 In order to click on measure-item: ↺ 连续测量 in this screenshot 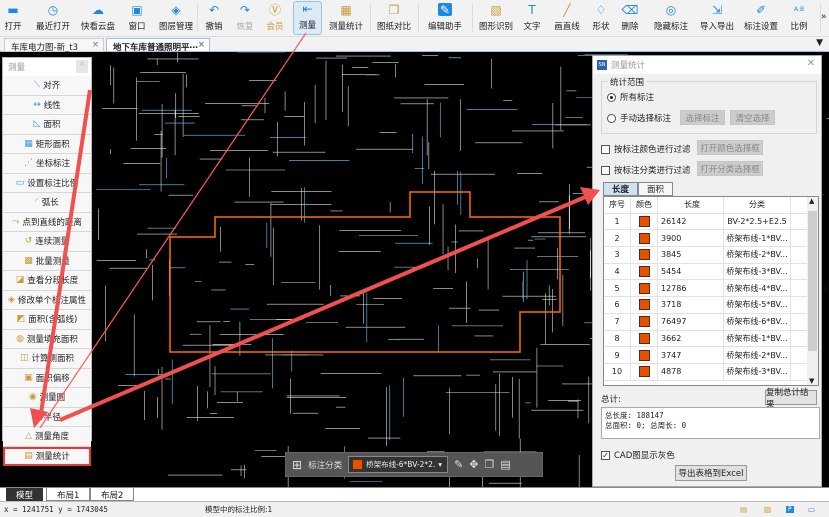, I will do `click(47, 242)`.